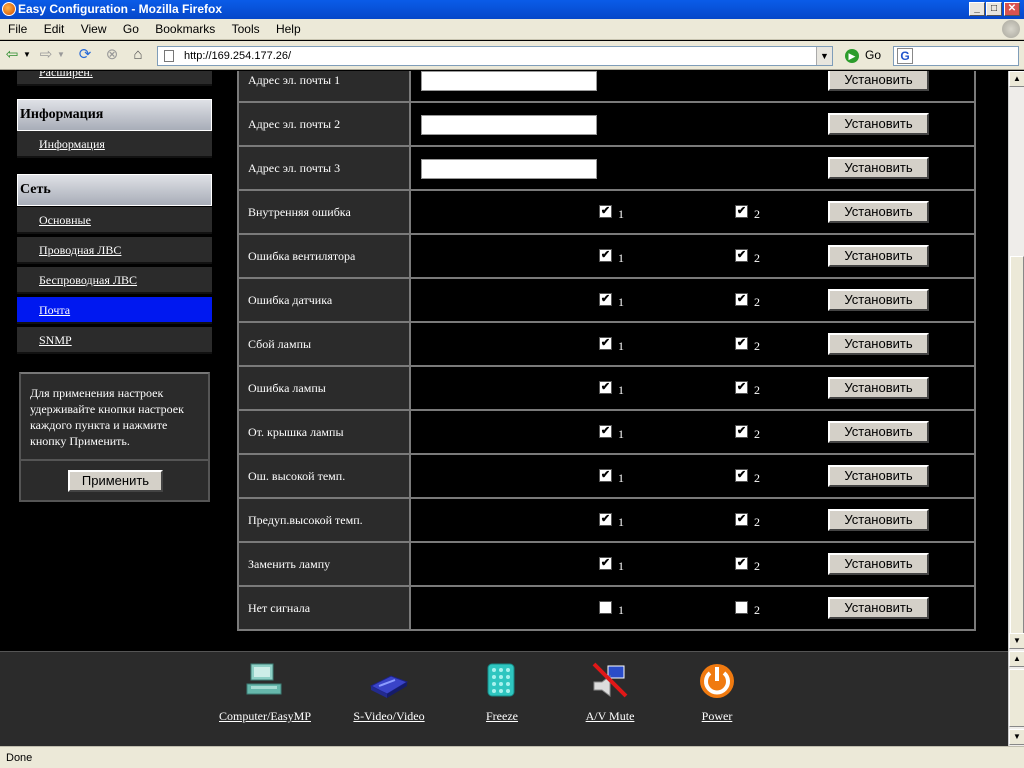 Image resolution: width=1024 pixels, height=768 pixels. Describe the element at coordinates (389, 693) in the screenshot. I see `footer-item-svideo: S-Video/Video` at that location.